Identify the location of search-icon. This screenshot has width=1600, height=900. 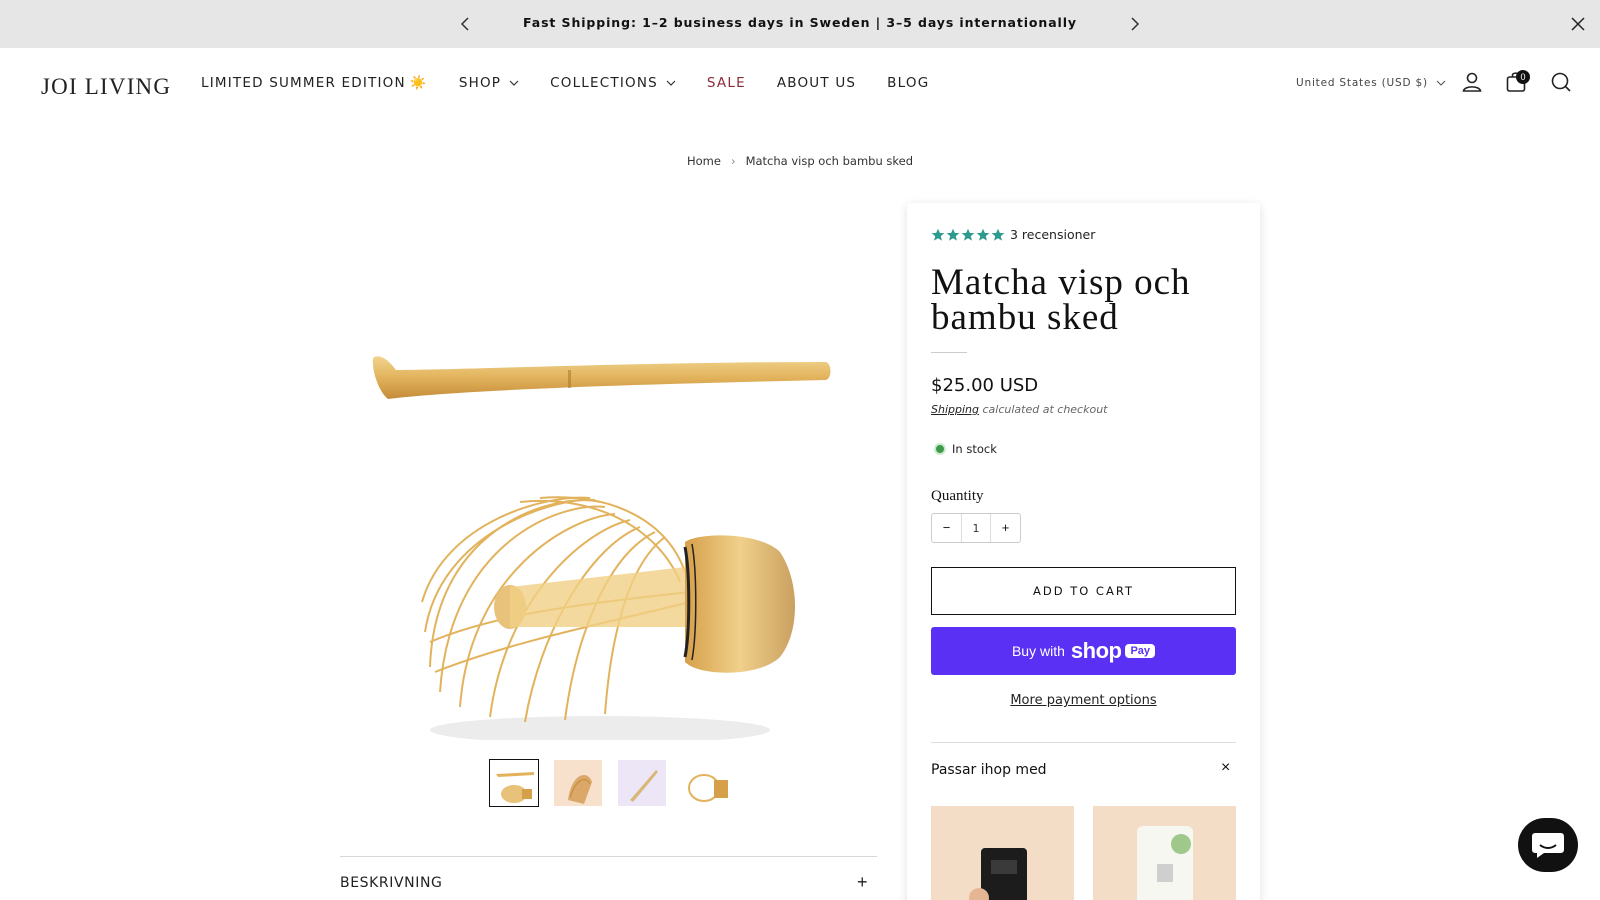
(1561, 82).